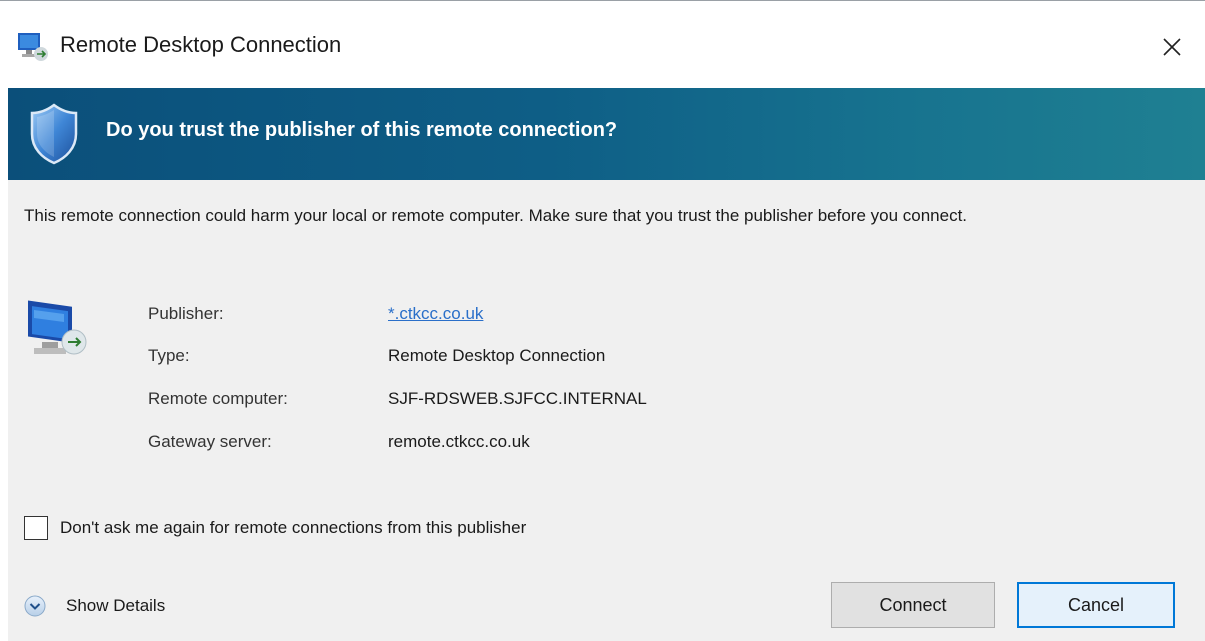 The height and width of the screenshot is (641, 1205). I want to click on window-title: Remote Desktop Connection, so click(201, 44).